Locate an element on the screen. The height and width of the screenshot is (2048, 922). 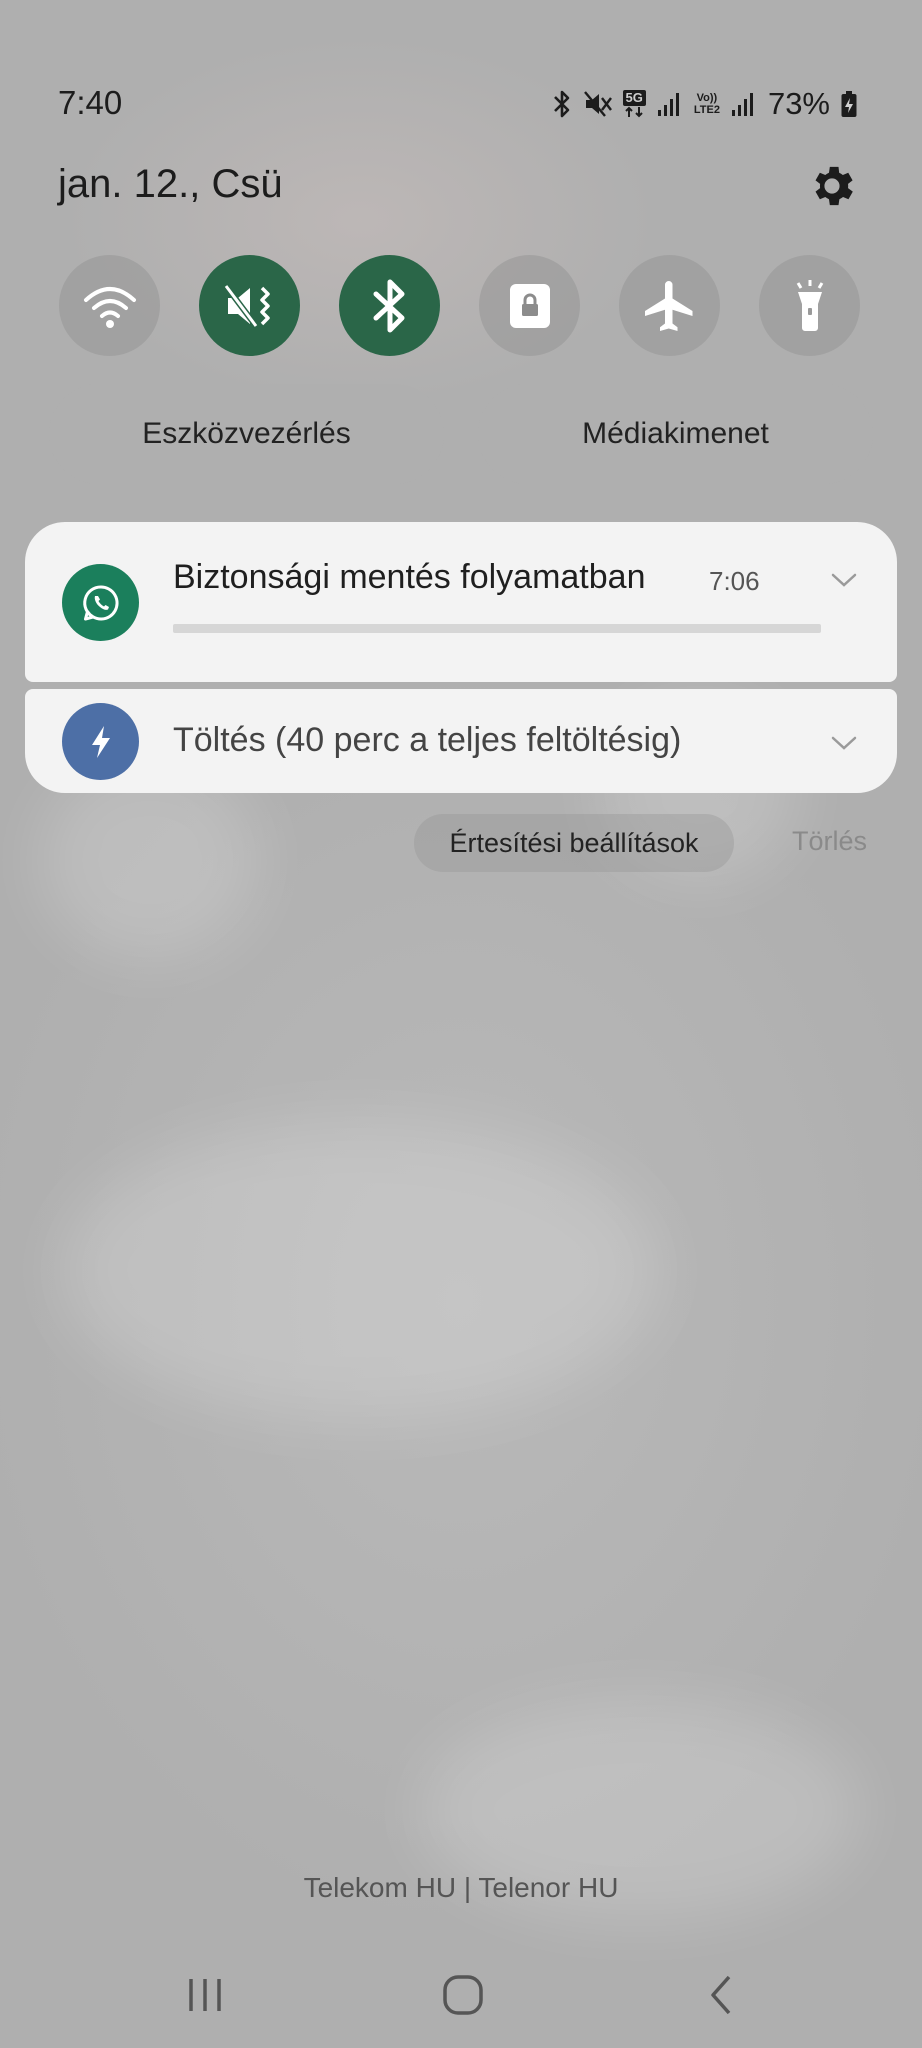
wifi-toggle is located at coordinates (109, 305).